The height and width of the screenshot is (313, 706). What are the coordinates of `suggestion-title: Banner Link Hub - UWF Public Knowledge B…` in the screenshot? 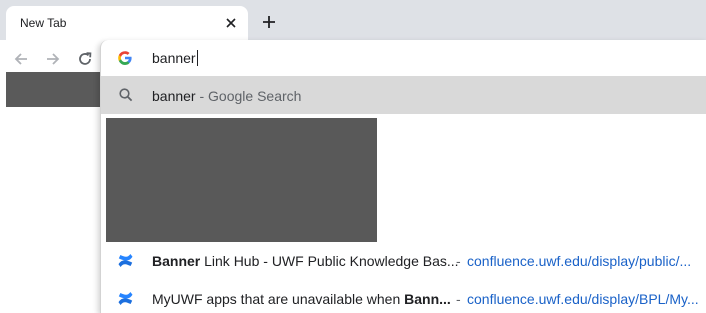 It's located at (305, 261).